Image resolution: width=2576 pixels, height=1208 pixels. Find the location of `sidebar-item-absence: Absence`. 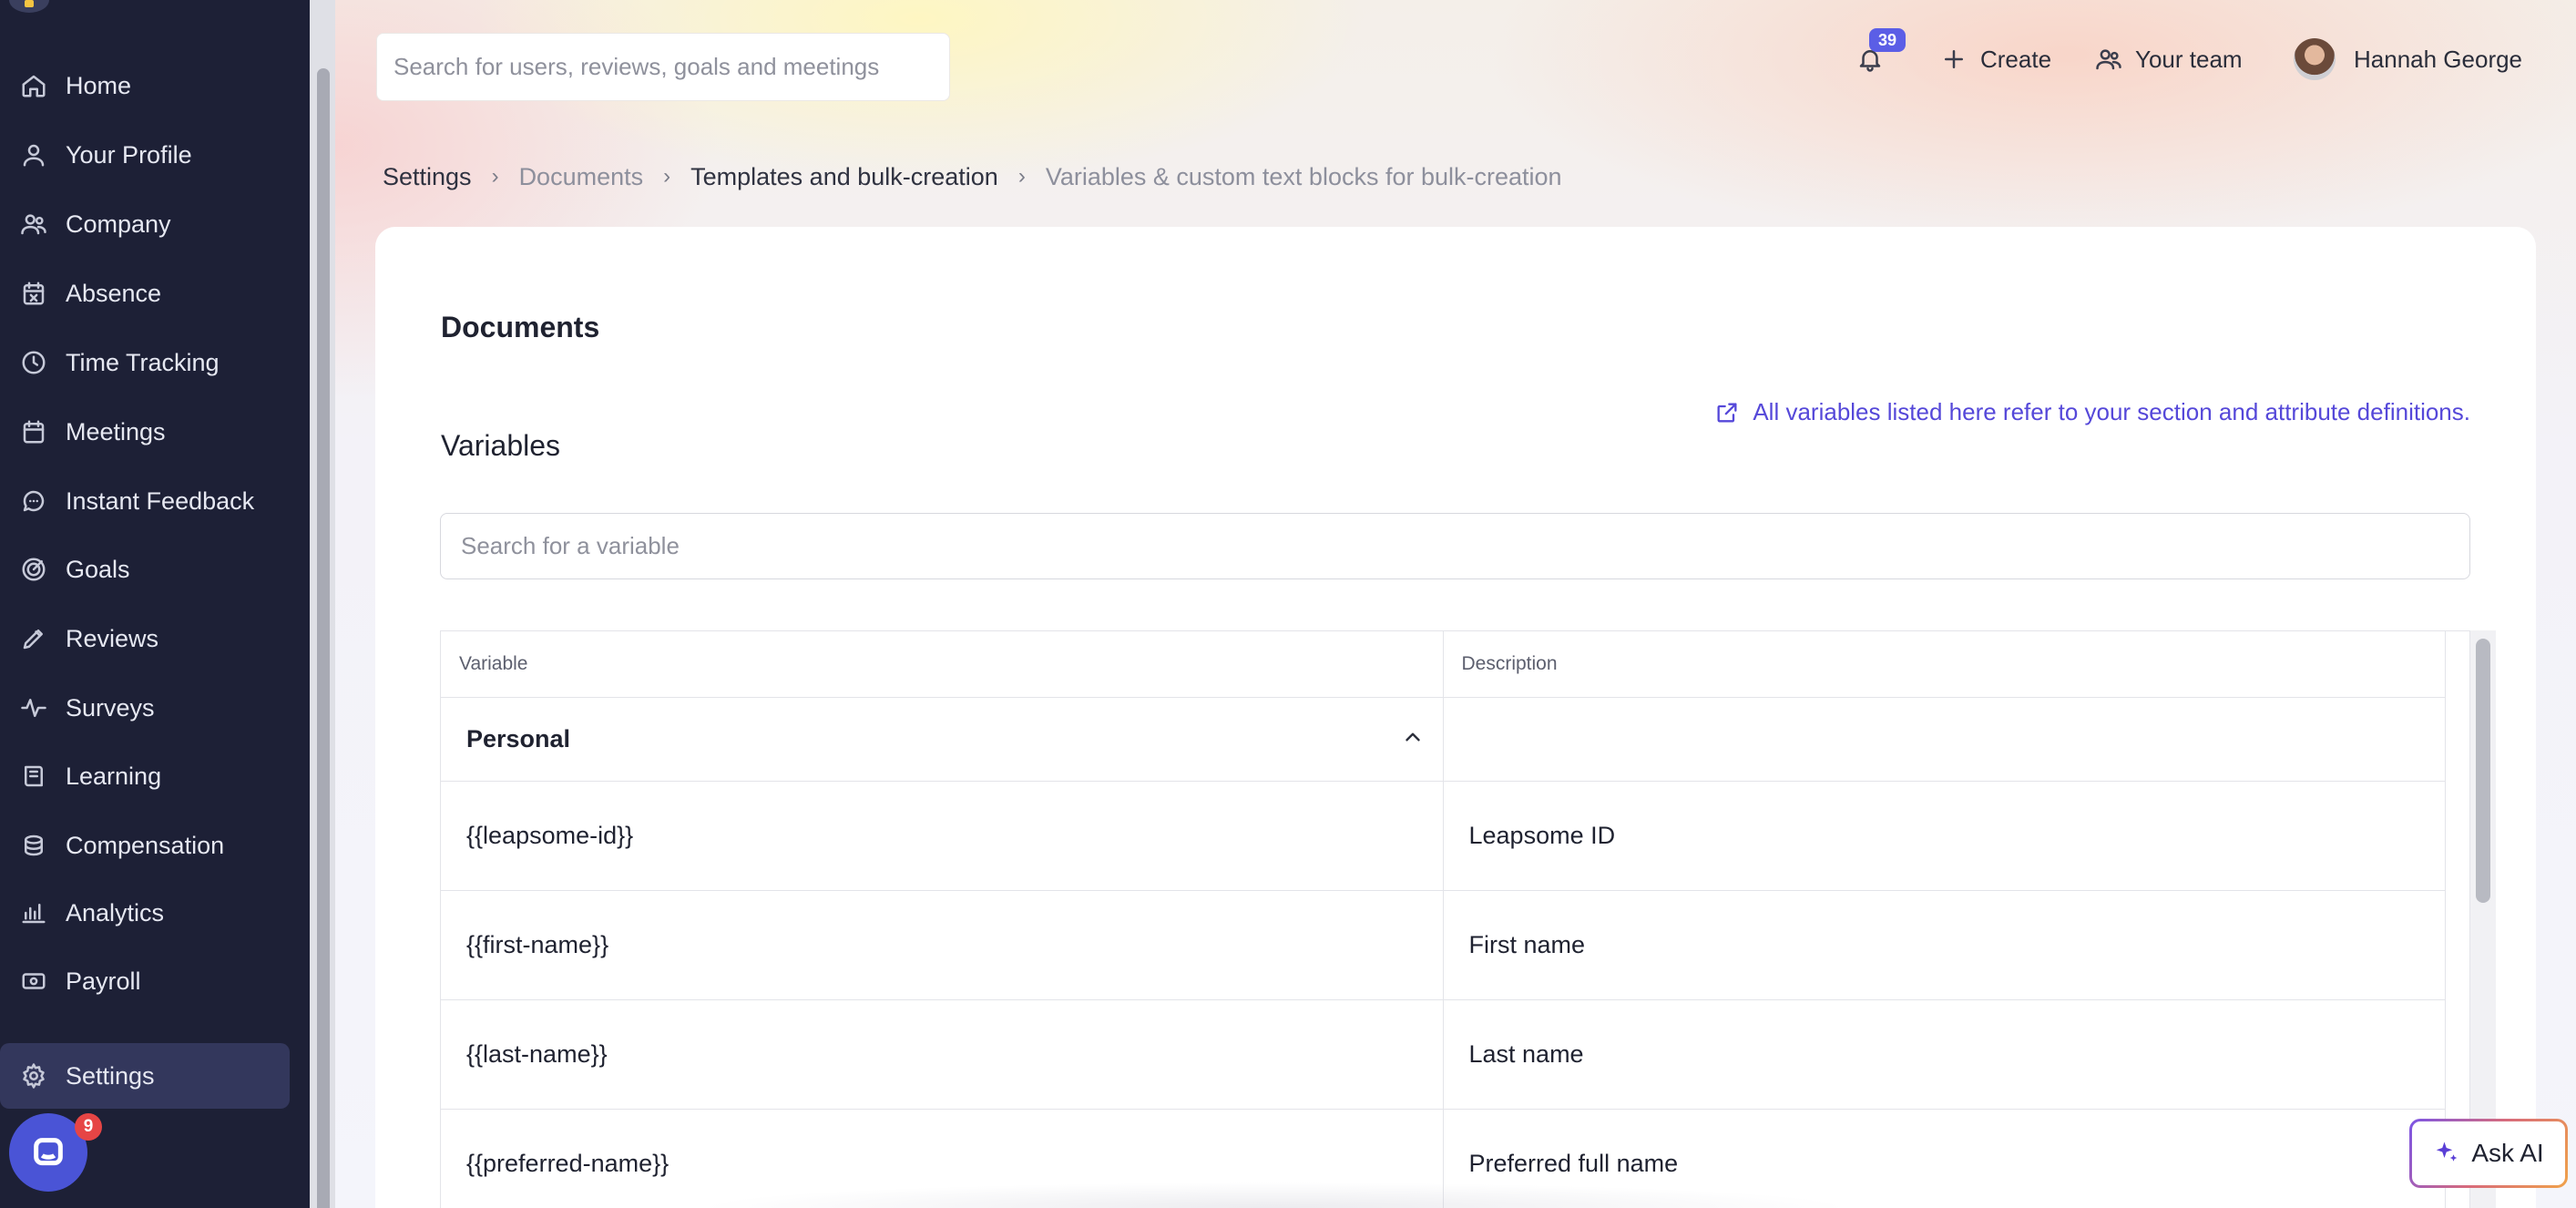

sidebar-item-absence: Absence is located at coordinates (145, 293).